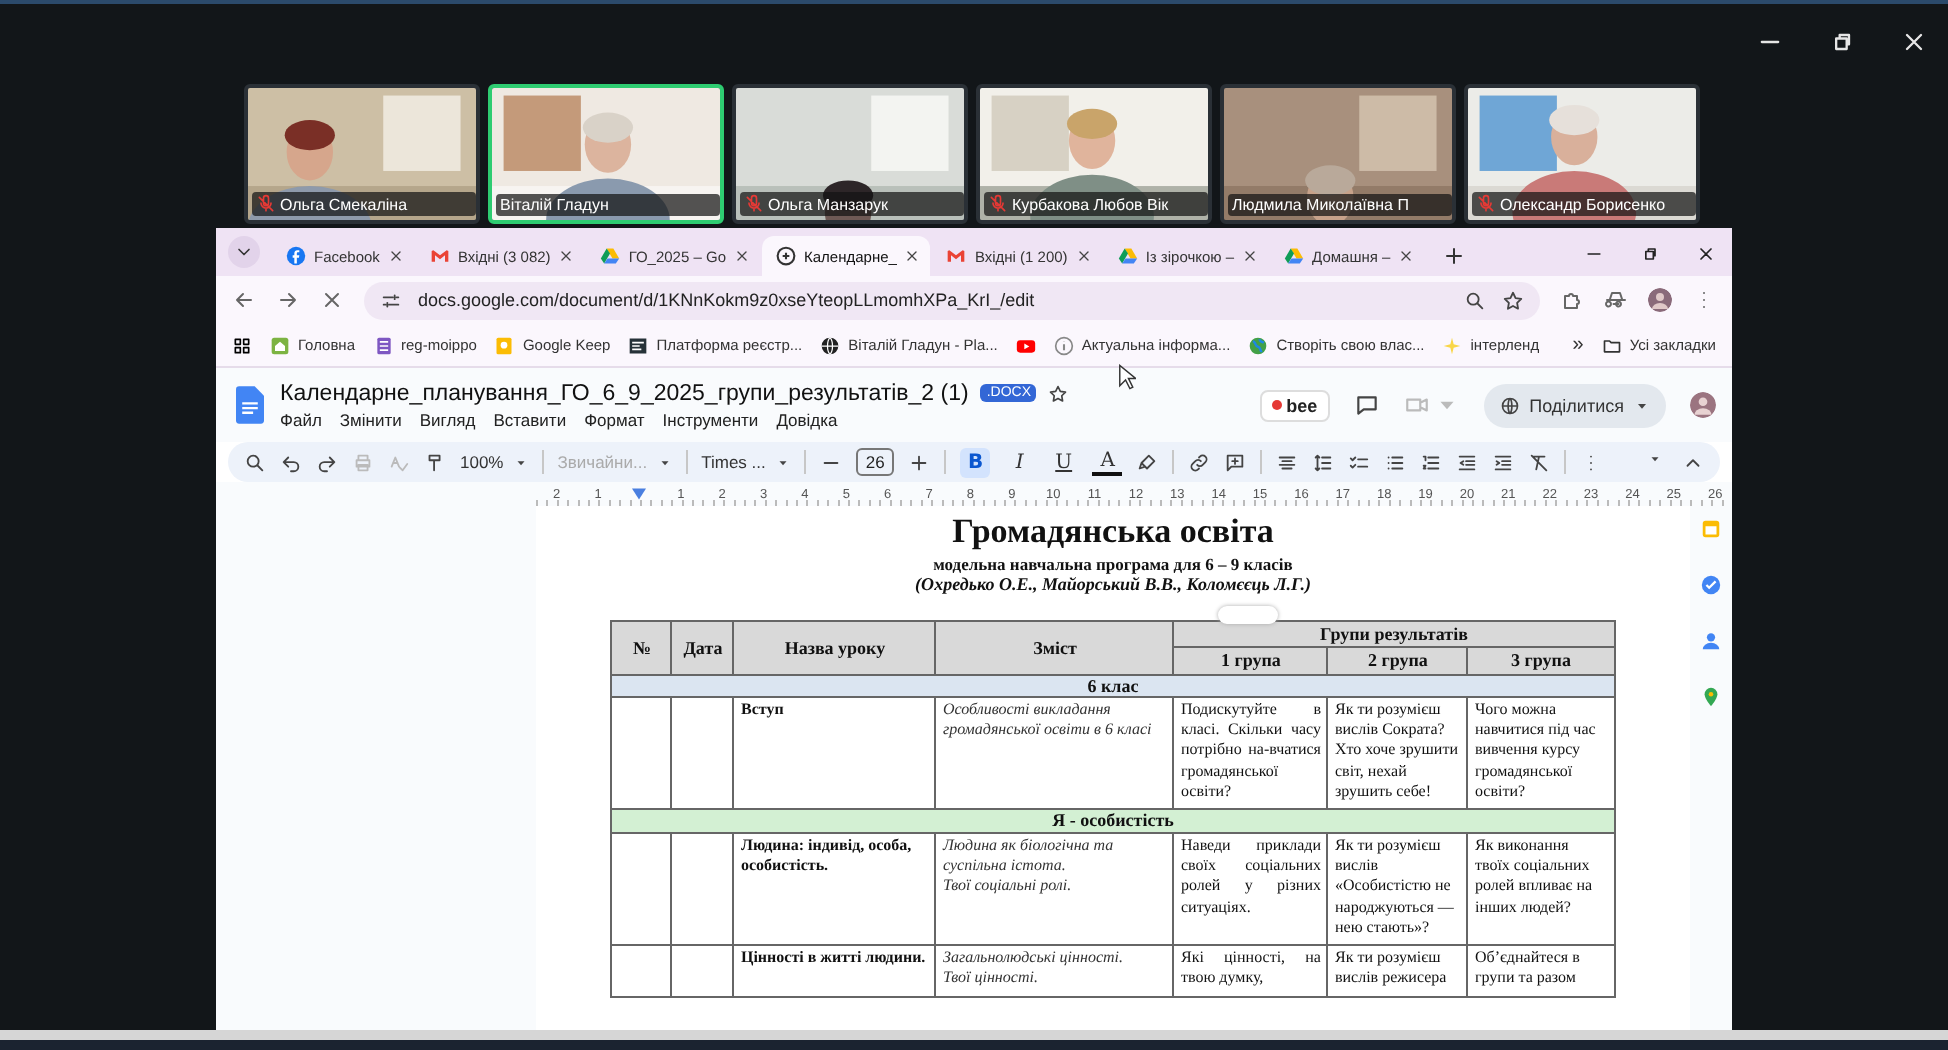 The height and width of the screenshot is (1050, 1948). I want to click on addon-button: bee, so click(1295, 405).